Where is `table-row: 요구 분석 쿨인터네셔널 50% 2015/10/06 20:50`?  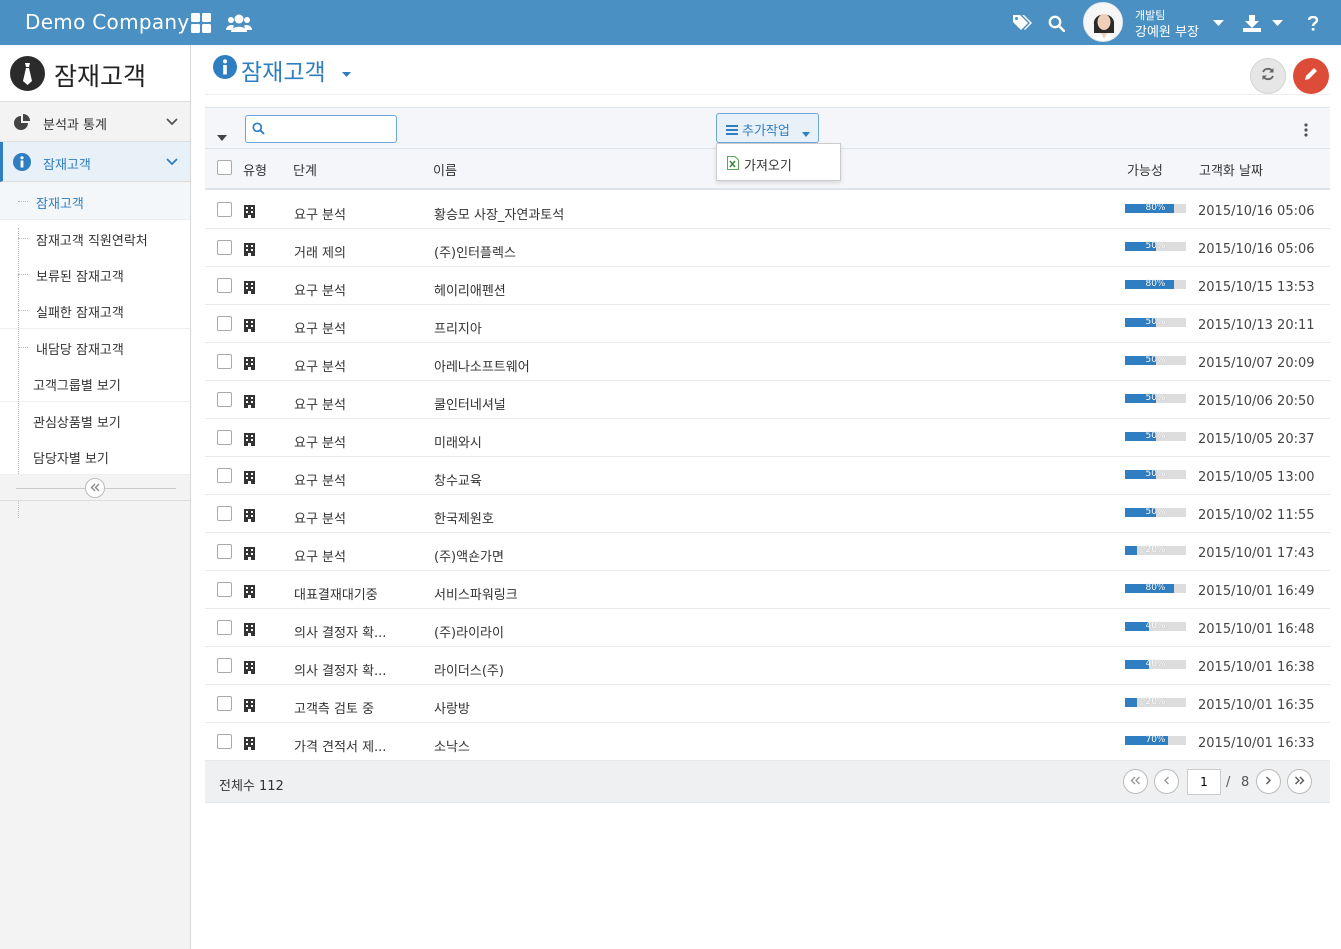
table-row: 요구 분석 쿨인터네셔널 50% 2015/10/06 20:50 is located at coordinates (767, 400).